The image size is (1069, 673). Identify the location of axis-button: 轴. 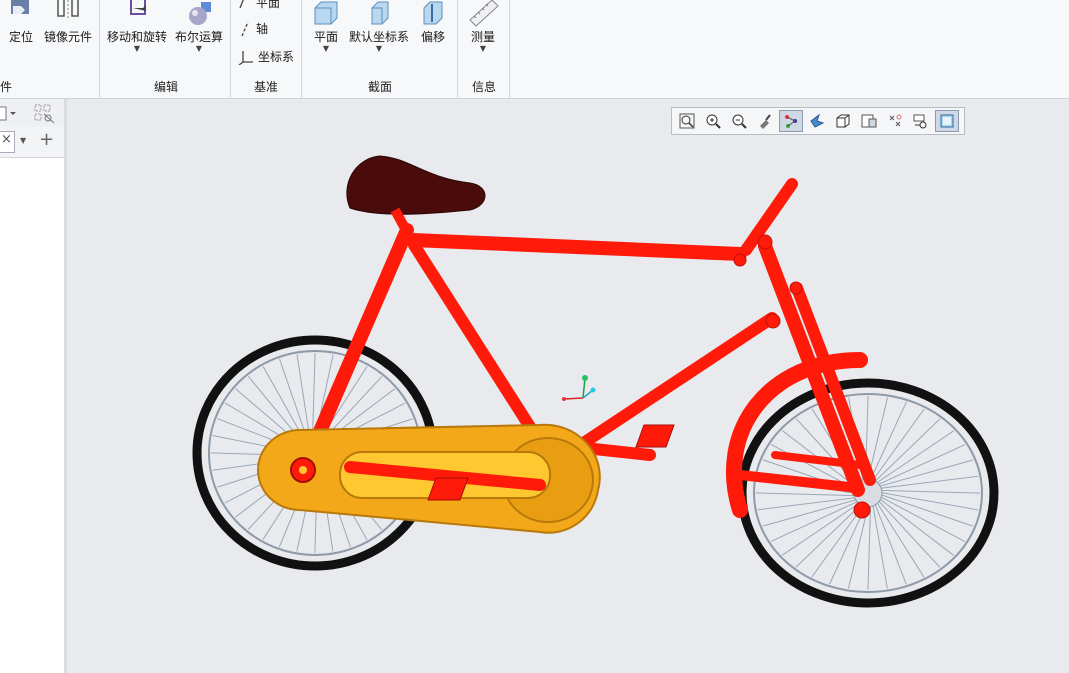
(253, 28).